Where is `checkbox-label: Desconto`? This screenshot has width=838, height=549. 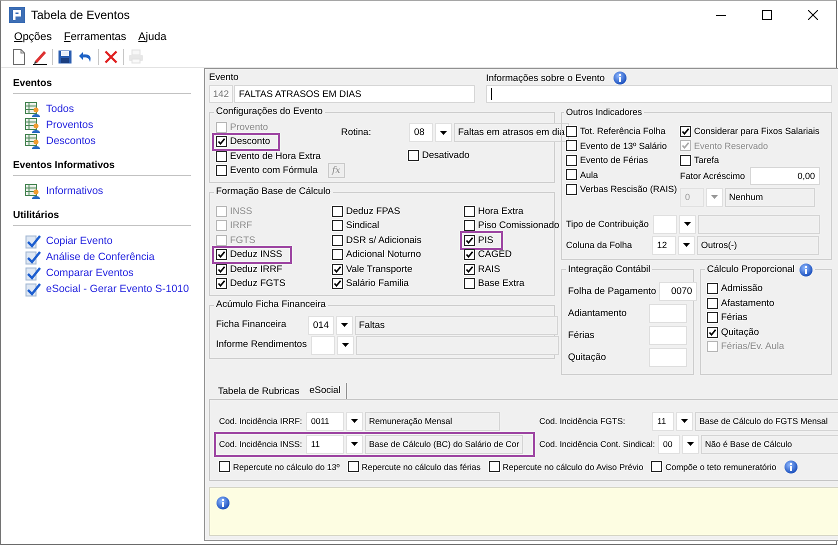 checkbox-label: Desconto is located at coordinates (250, 142).